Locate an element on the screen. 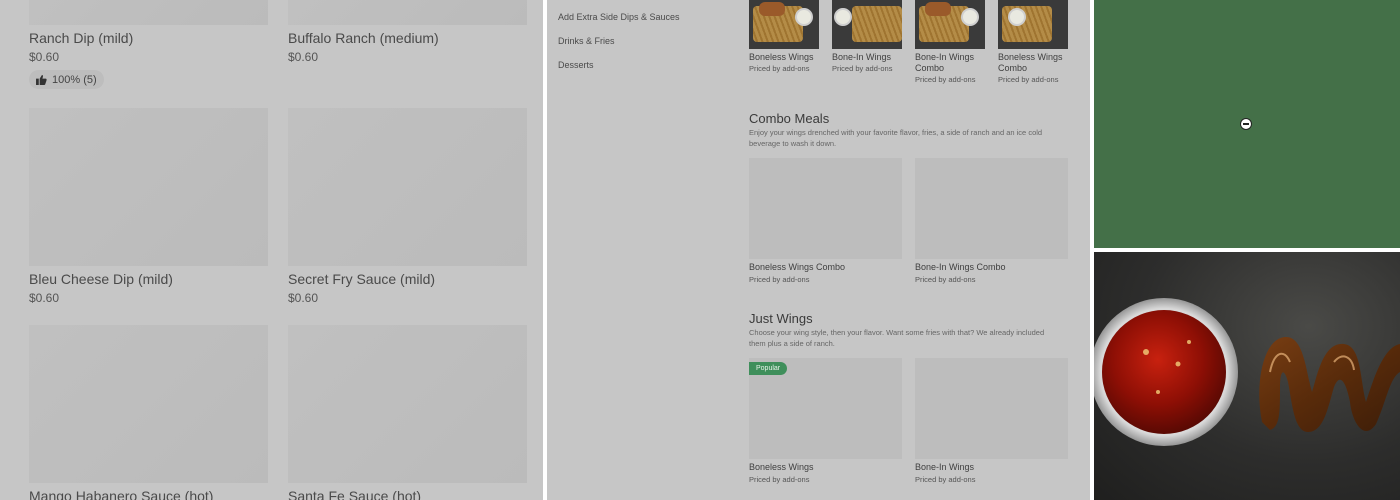 This screenshot has height=500, width=1400. section-title: Just Wings is located at coordinates (781, 318).